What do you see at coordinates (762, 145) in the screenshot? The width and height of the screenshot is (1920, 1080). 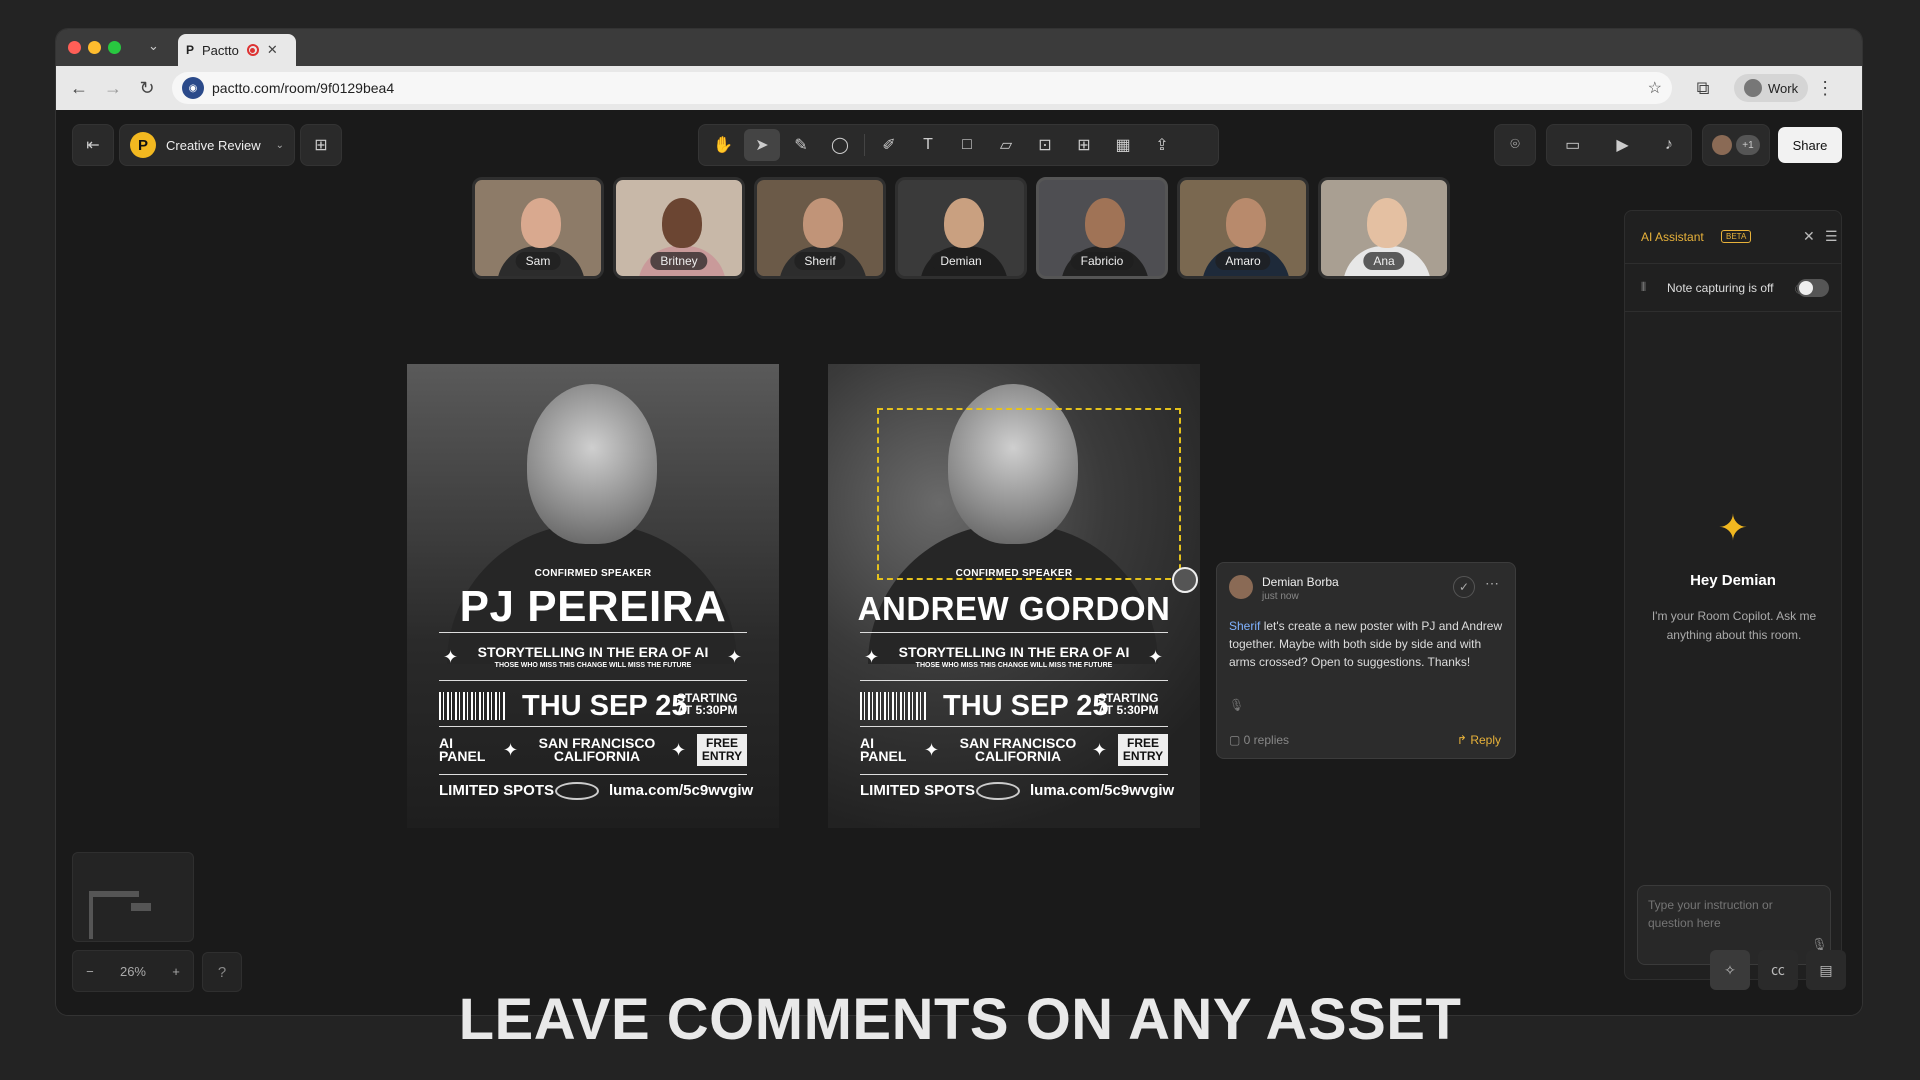 I see `select-icon: ➤` at bounding box center [762, 145].